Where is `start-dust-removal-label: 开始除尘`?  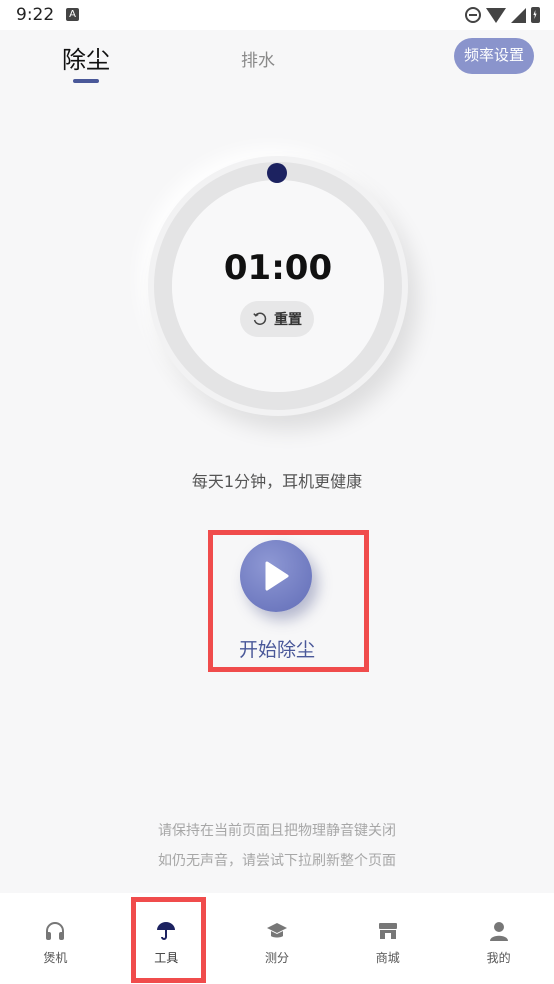 start-dust-removal-label: 开始除尘 is located at coordinates (277, 648).